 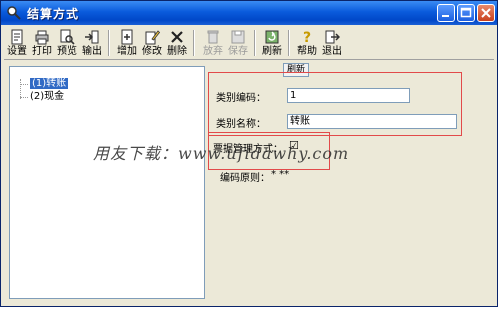 I want to click on code-input: 1, so click(x=348, y=95).